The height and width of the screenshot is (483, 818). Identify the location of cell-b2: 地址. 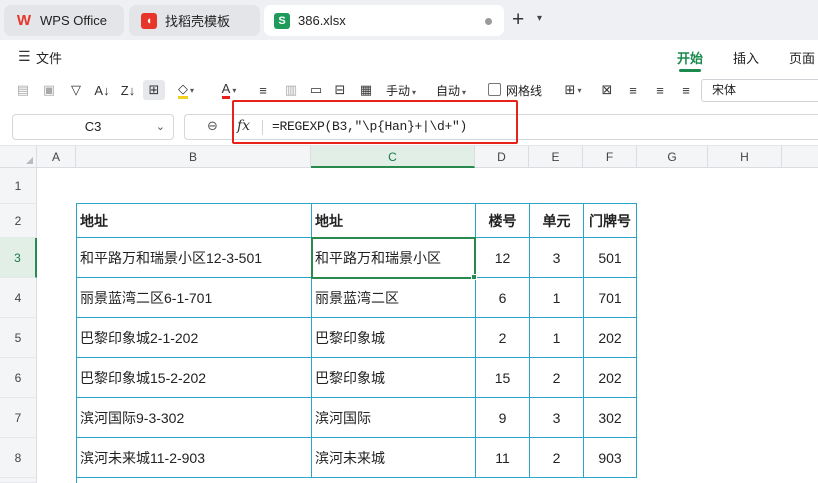
(194, 221).